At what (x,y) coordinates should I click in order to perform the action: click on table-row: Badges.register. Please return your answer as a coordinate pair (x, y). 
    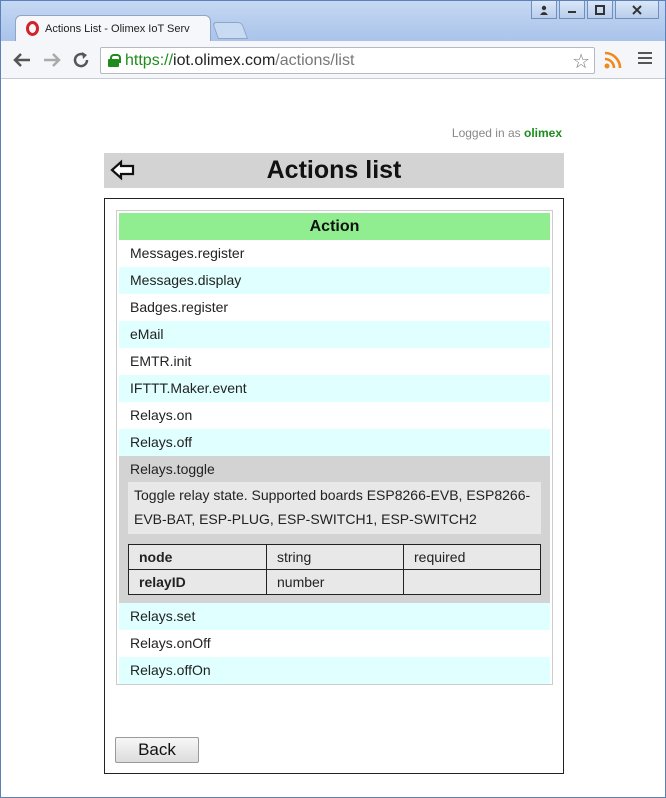
    Looking at the image, I should click on (334, 307).